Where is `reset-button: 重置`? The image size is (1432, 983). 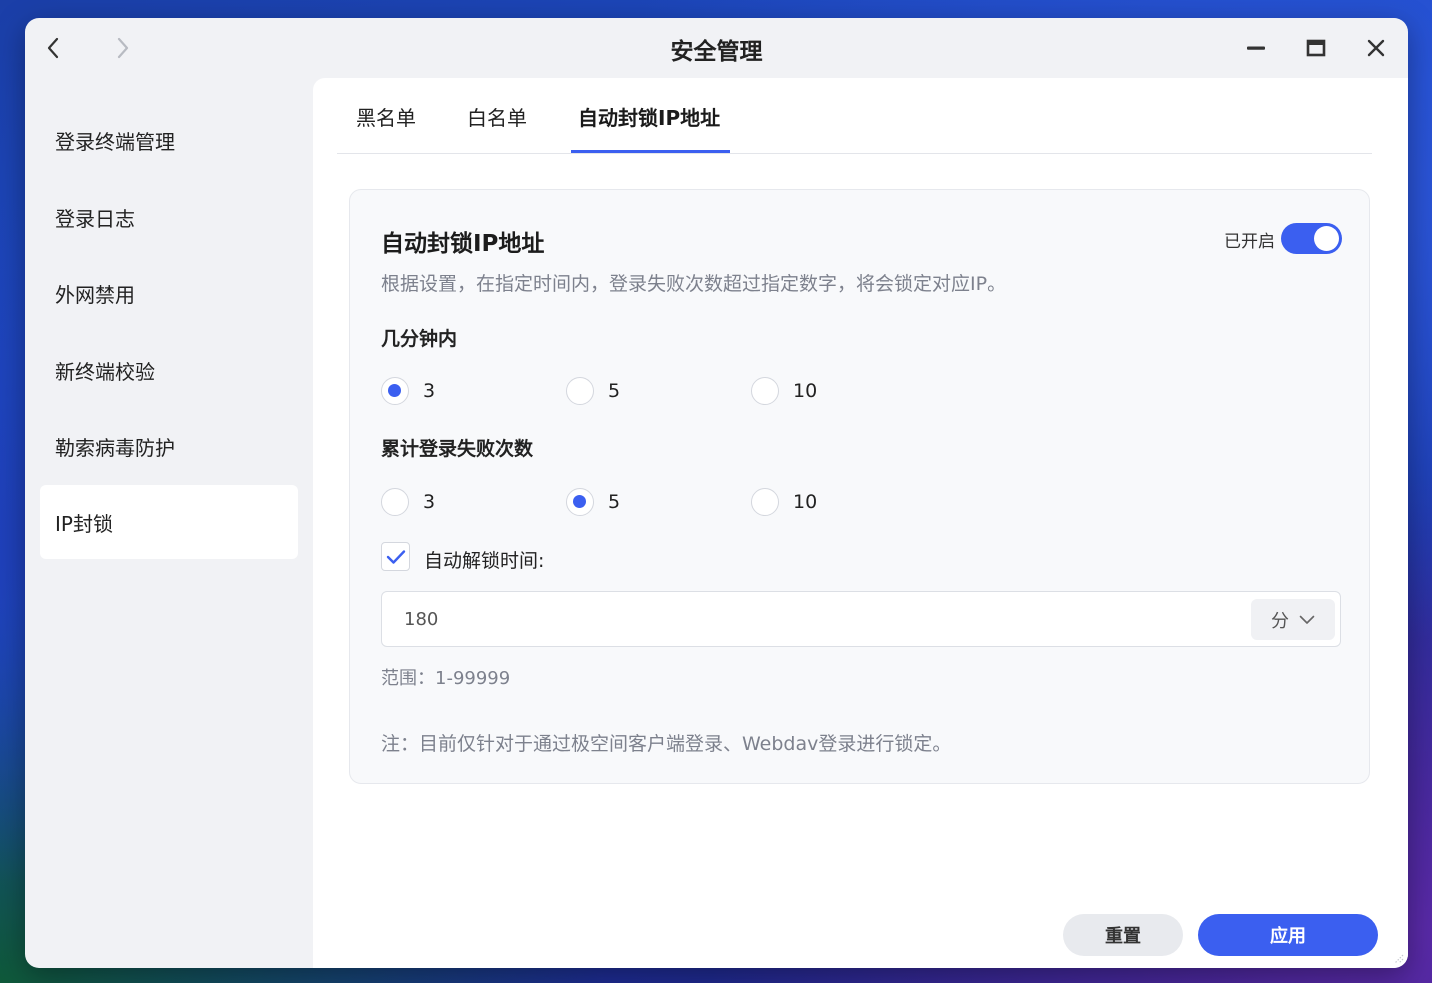 reset-button: 重置 is located at coordinates (1123, 935).